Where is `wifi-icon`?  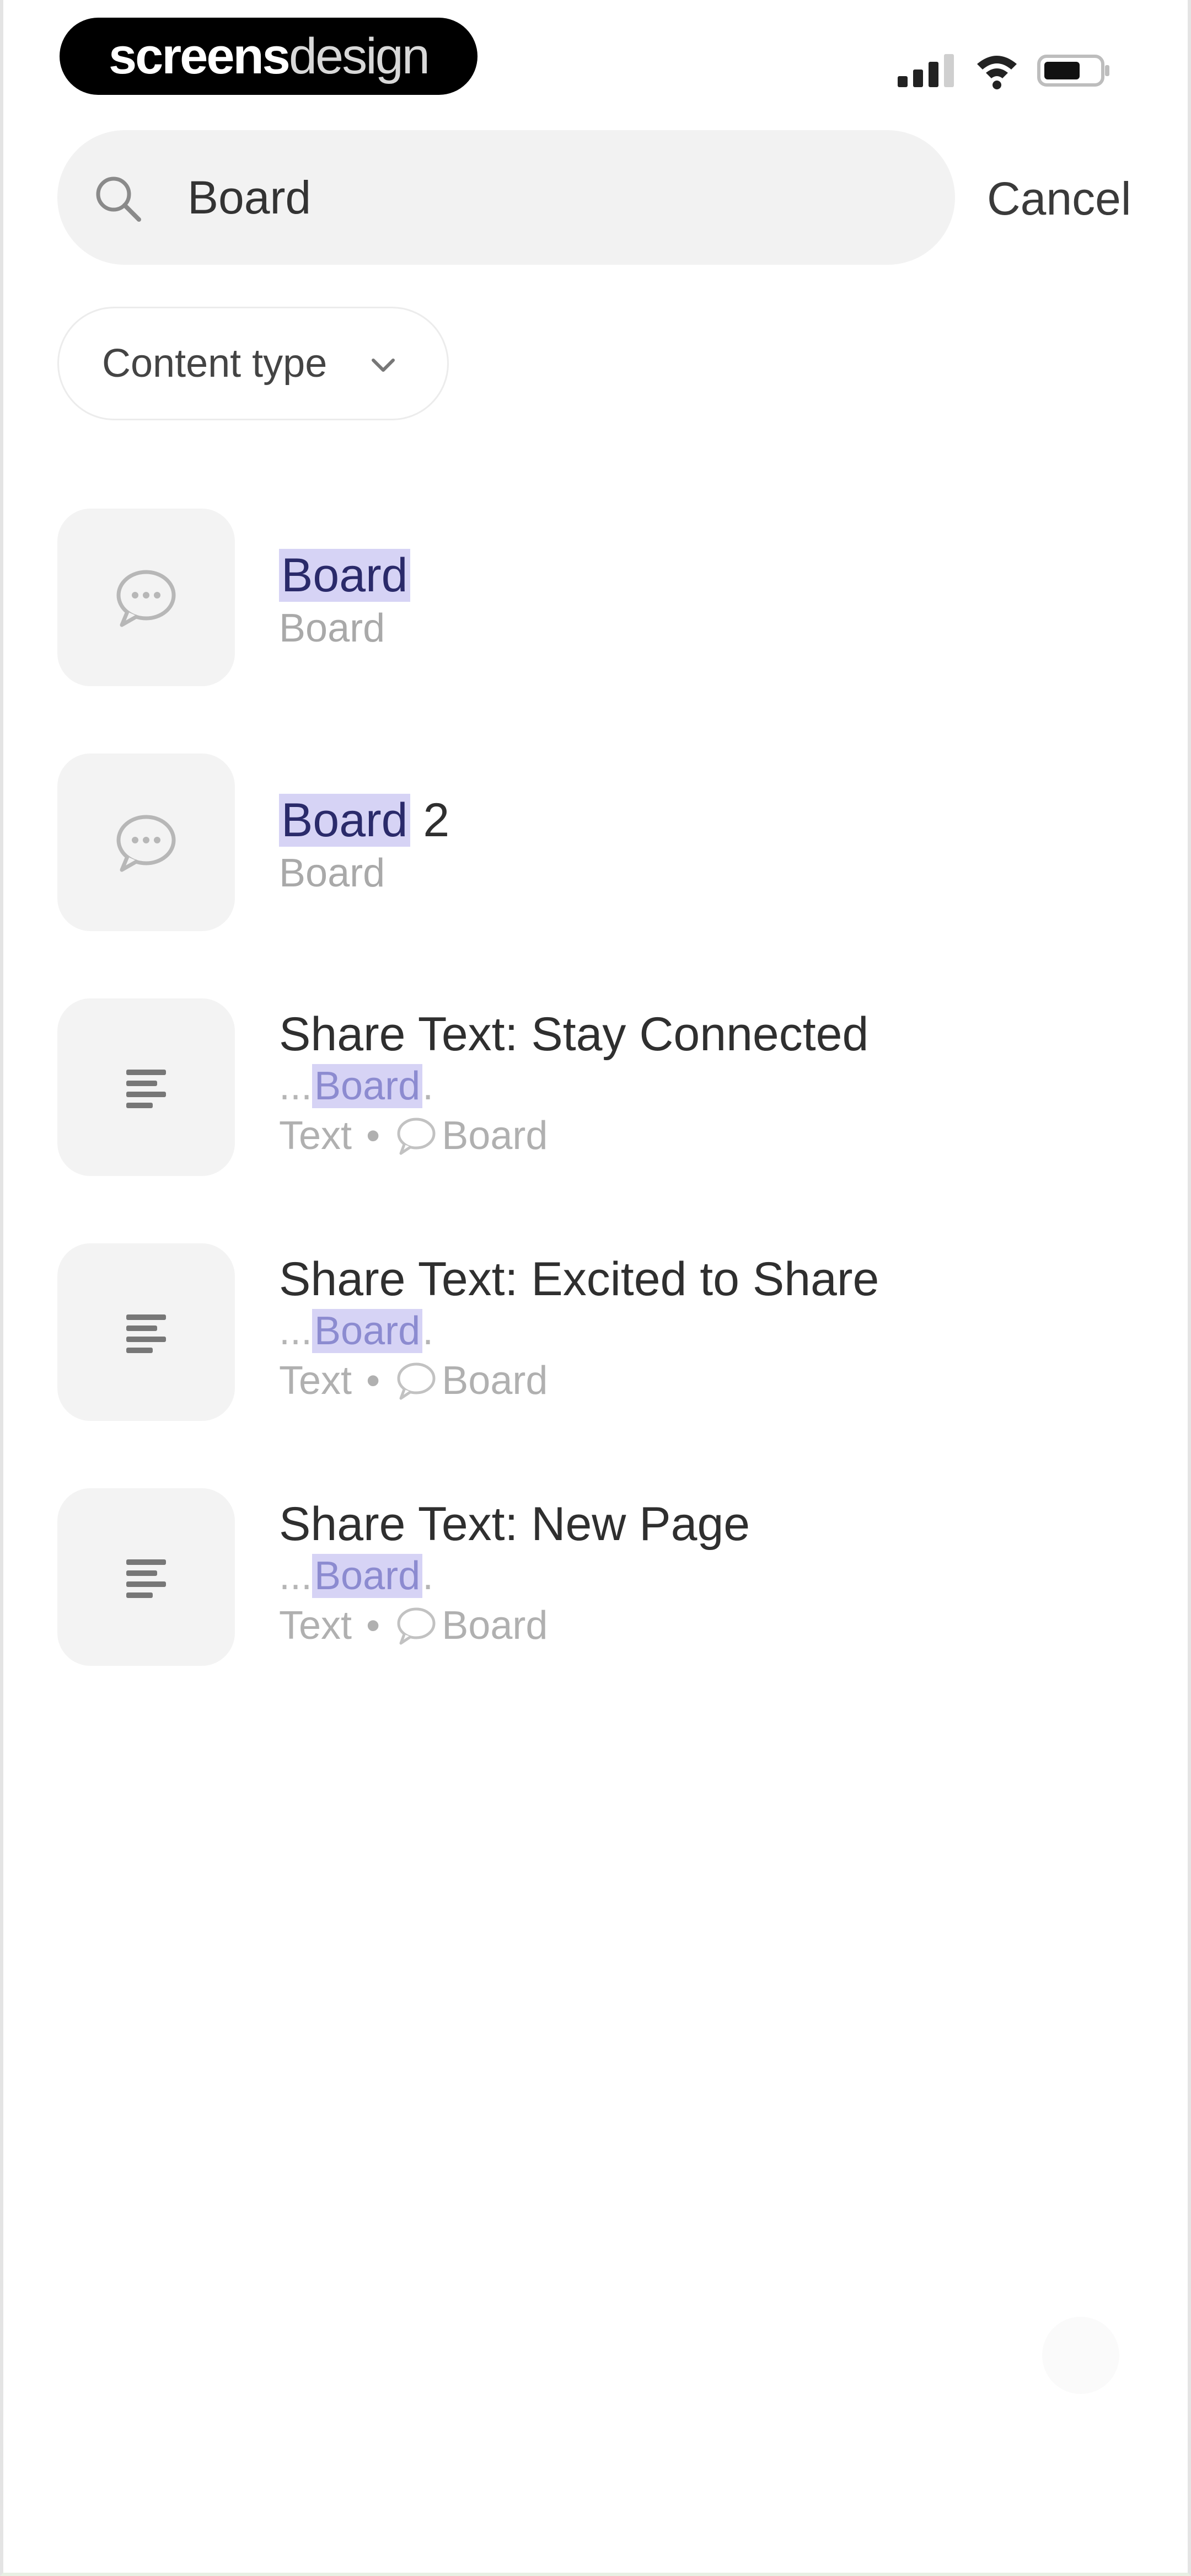
wifi-icon is located at coordinates (997, 72).